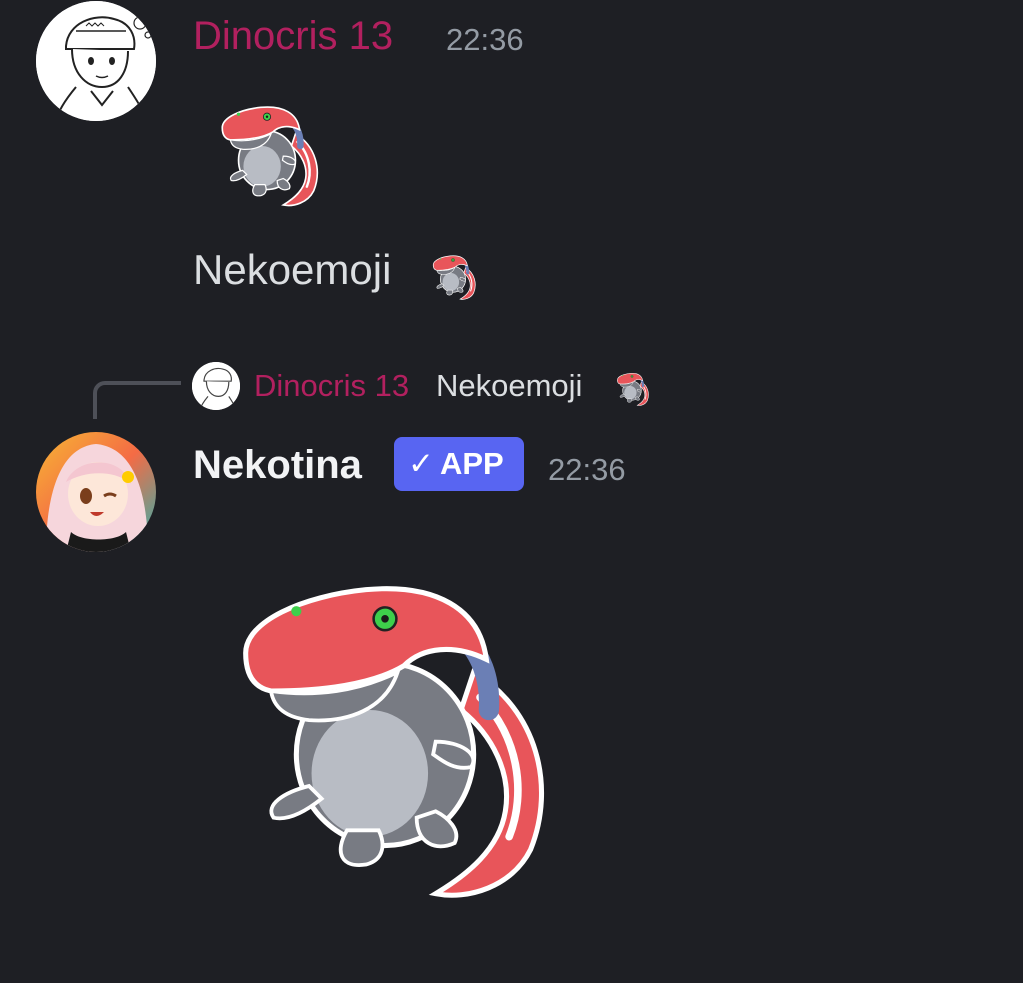  What do you see at coordinates (277, 465) in the screenshot?
I see `username: Nekotina` at bounding box center [277, 465].